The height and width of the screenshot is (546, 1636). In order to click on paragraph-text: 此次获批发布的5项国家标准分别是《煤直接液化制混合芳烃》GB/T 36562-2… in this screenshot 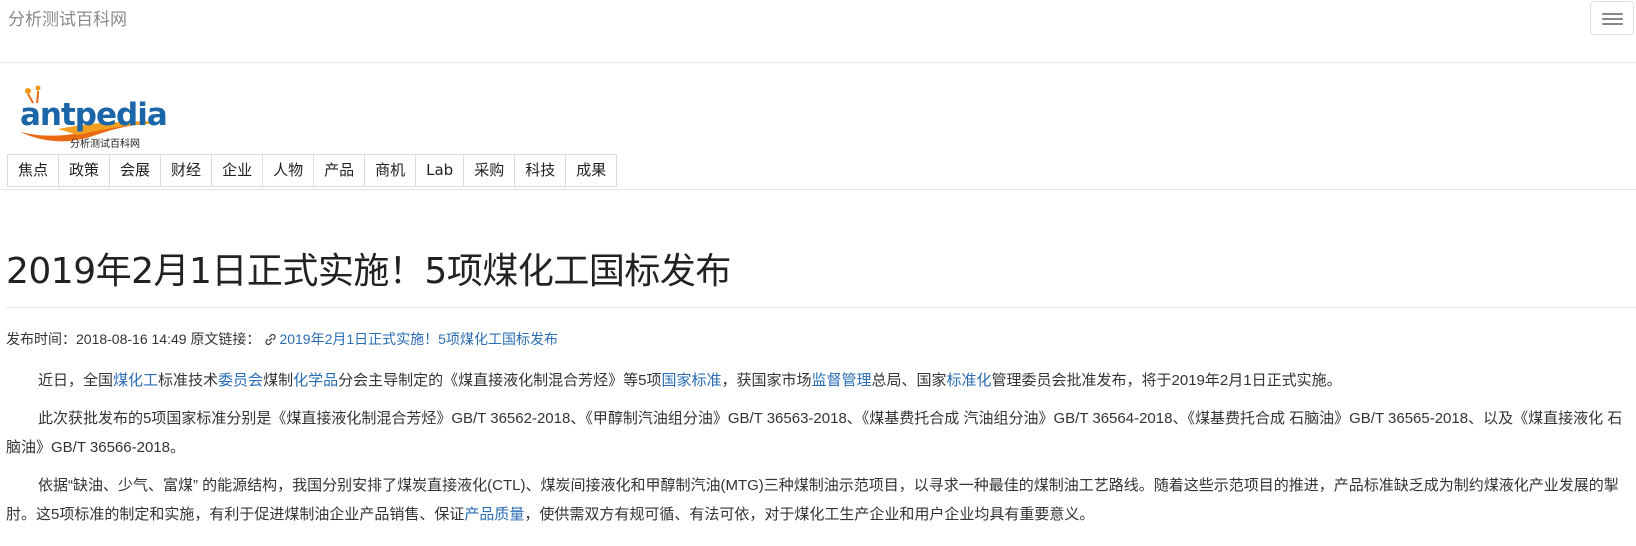, I will do `click(814, 433)`.